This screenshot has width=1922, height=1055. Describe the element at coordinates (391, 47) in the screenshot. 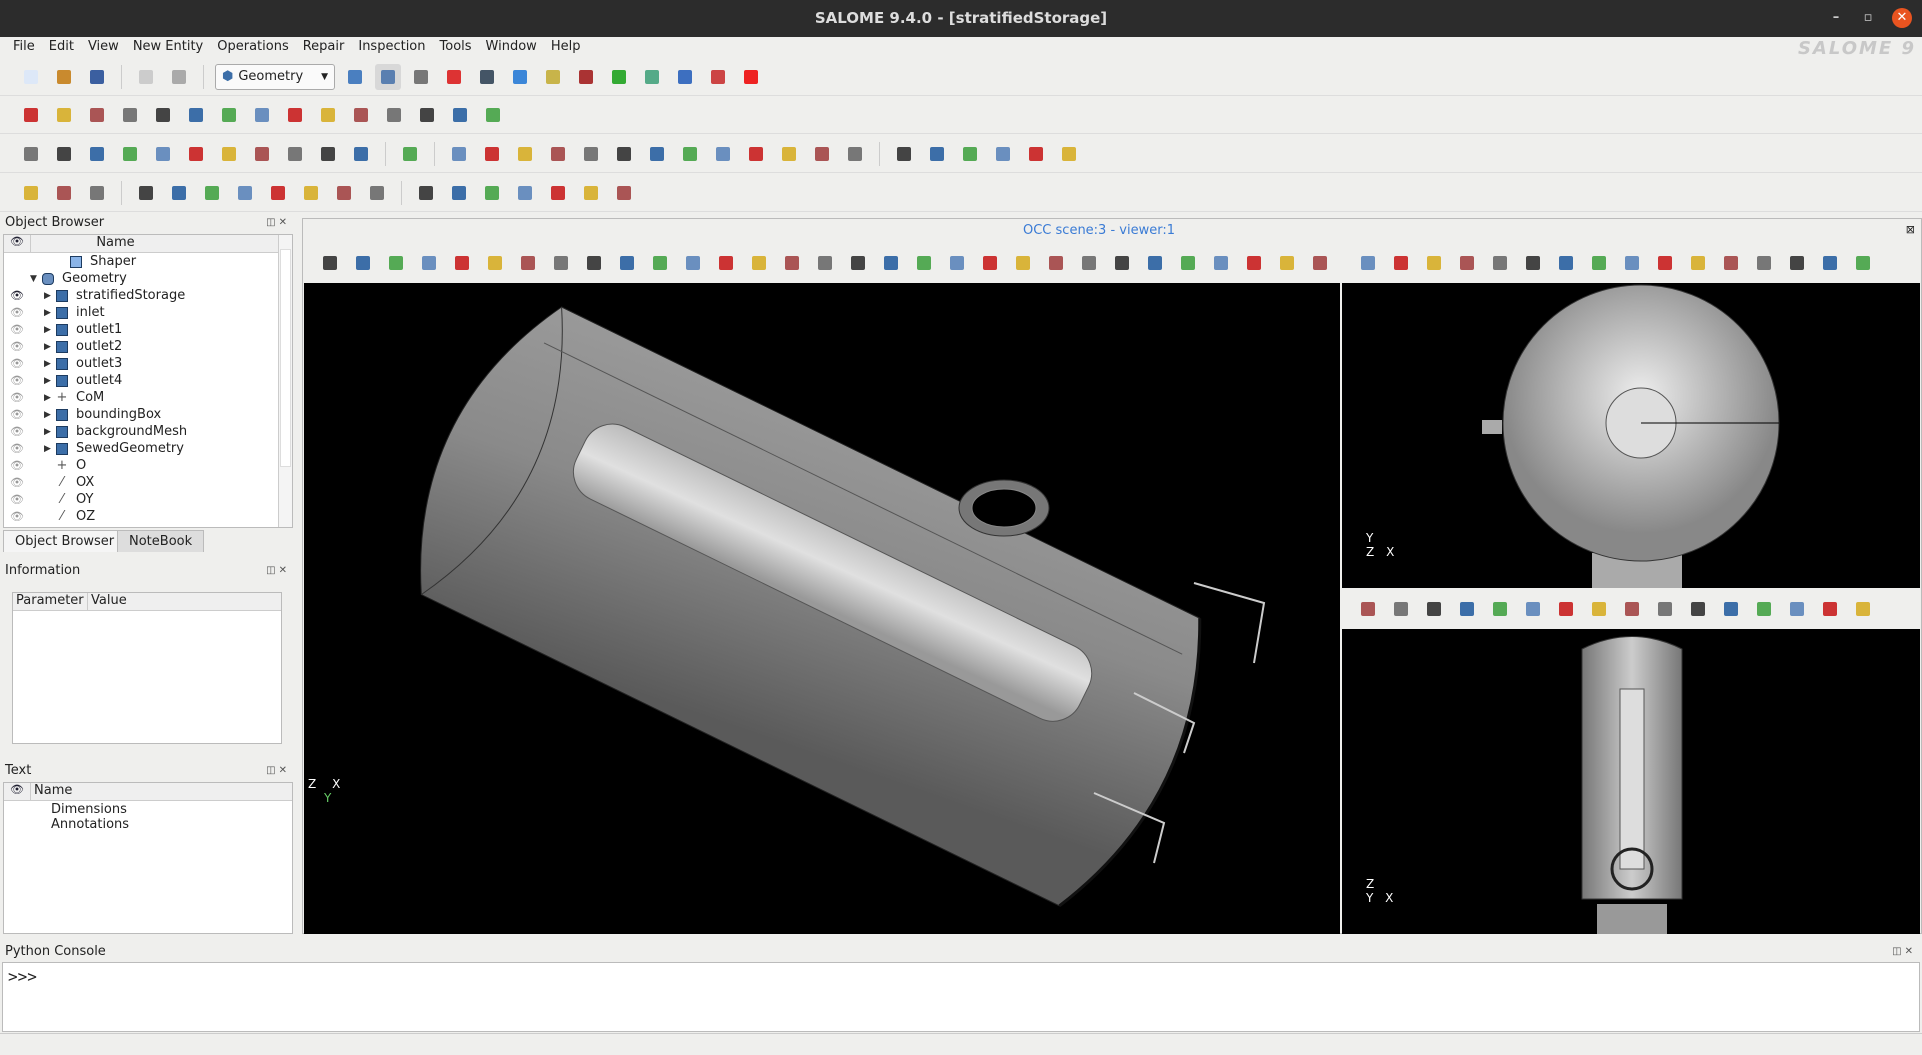

I see `menu-inspection: Inspection` at that location.